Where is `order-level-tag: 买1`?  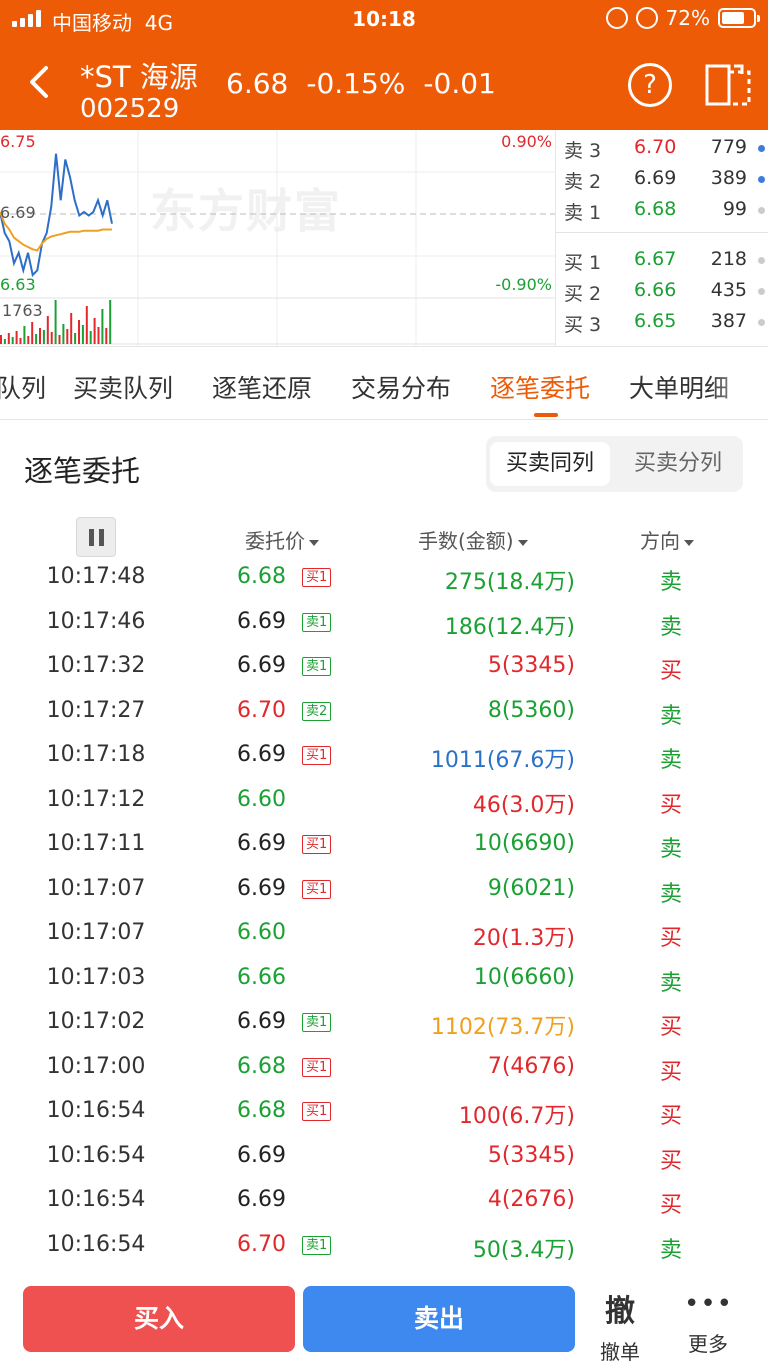 order-level-tag: 买1 is located at coordinates (317, 755).